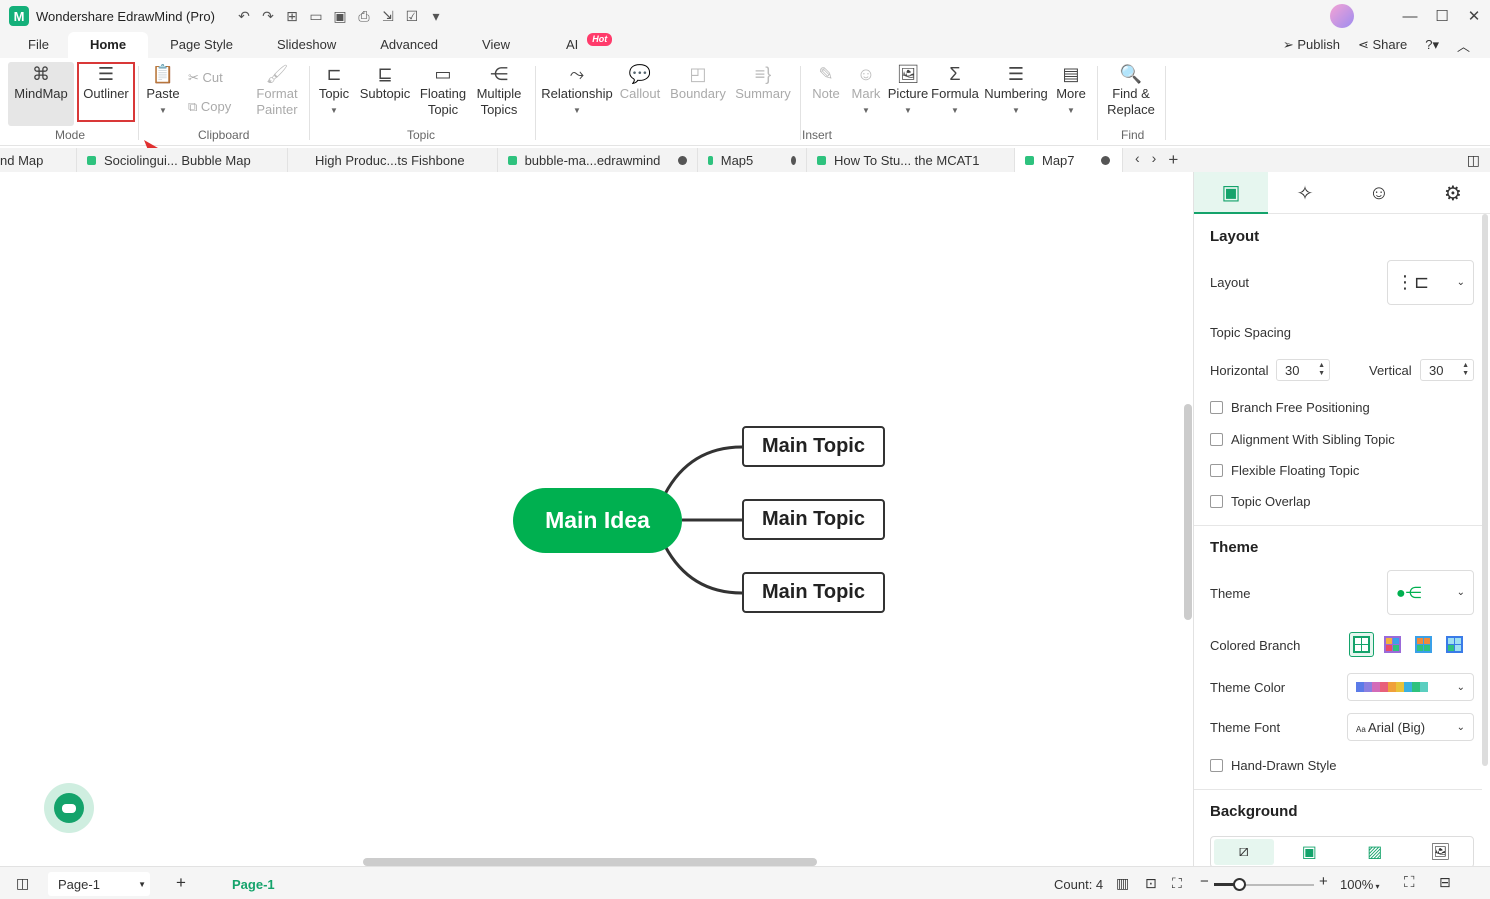 This screenshot has height=899, width=1490. Describe the element at coordinates (1284, 470) in the screenshot. I see `flexible-floating-checkbox: Flexible Floating Topic` at that location.